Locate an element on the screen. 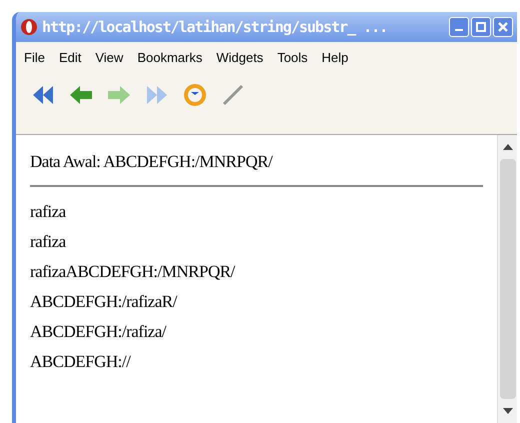 The width and height of the screenshot is (520, 423). output-line: ABCDEFGH:/rafizaR/ is located at coordinates (104, 302).